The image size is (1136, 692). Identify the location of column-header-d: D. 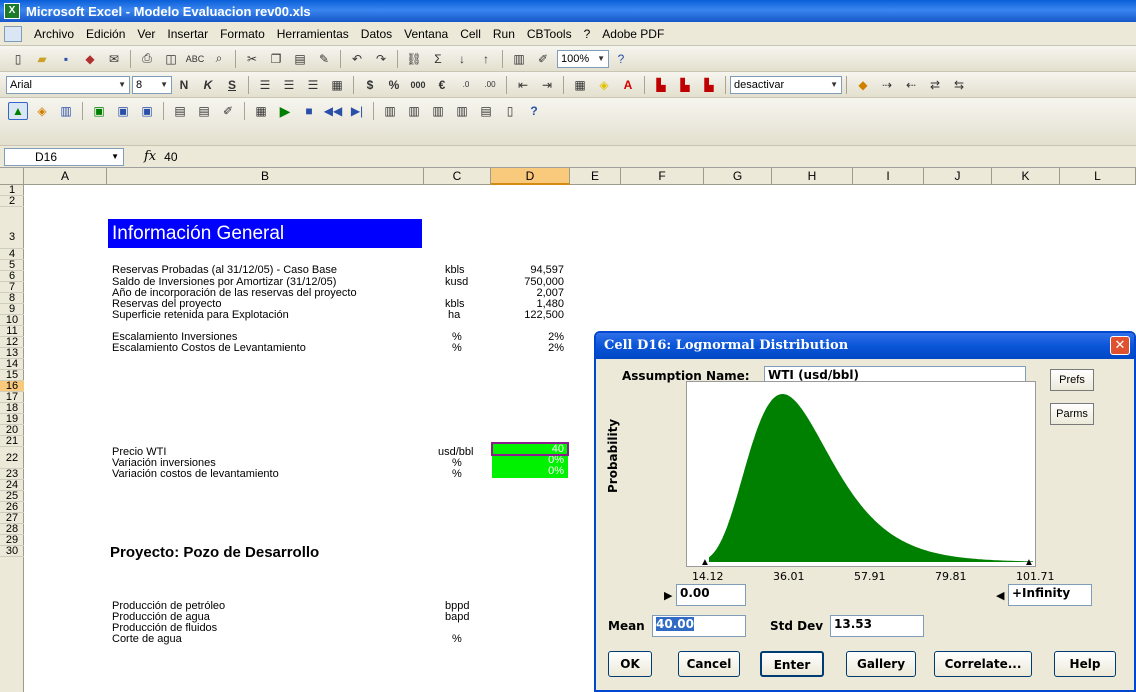
(530, 176).